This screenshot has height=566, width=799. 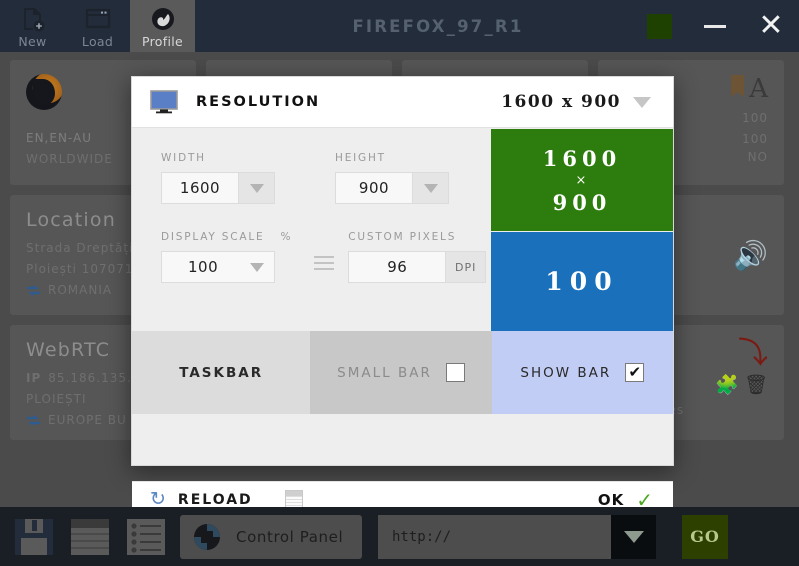 What do you see at coordinates (360, 158) in the screenshot?
I see `height-label: HEIGHT` at bounding box center [360, 158].